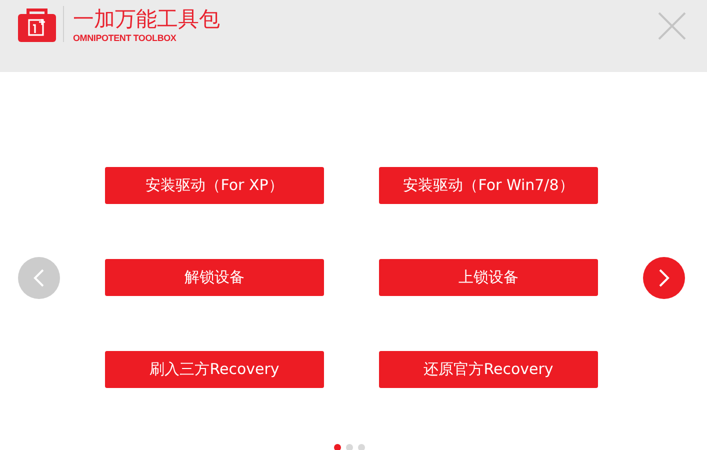  Describe the element at coordinates (39, 278) in the screenshot. I see `chevron-left-icon` at that location.